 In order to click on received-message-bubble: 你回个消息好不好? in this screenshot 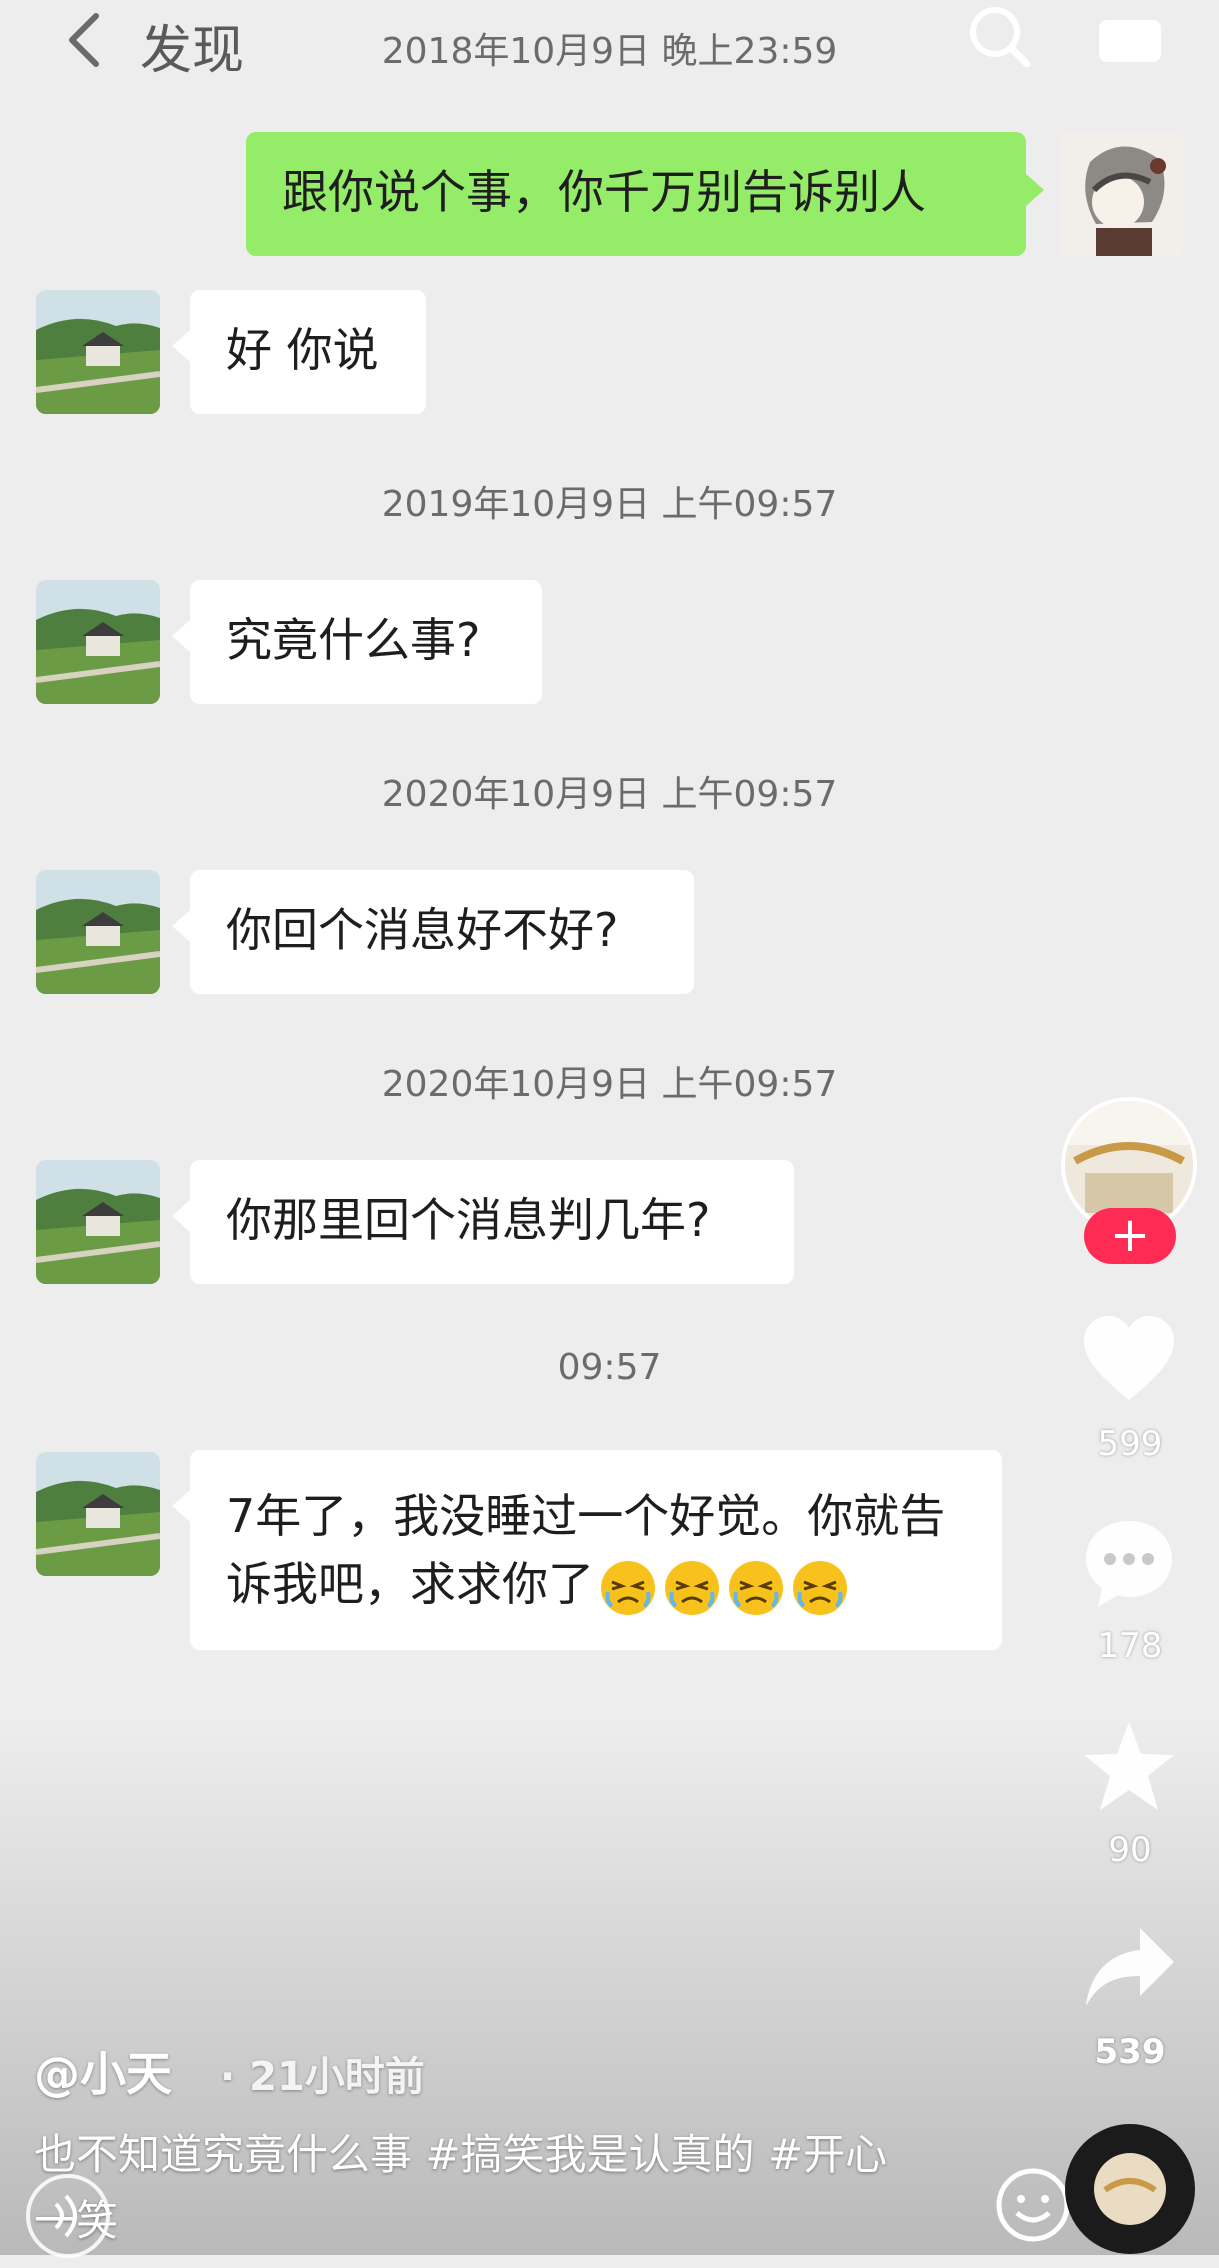, I will do `click(433, 932)`.